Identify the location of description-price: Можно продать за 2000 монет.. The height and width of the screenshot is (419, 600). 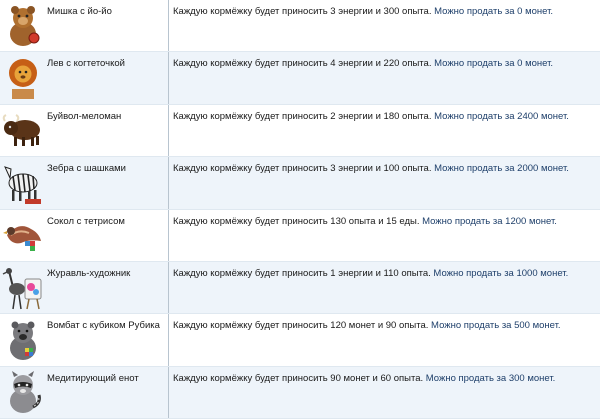
(500, 169).